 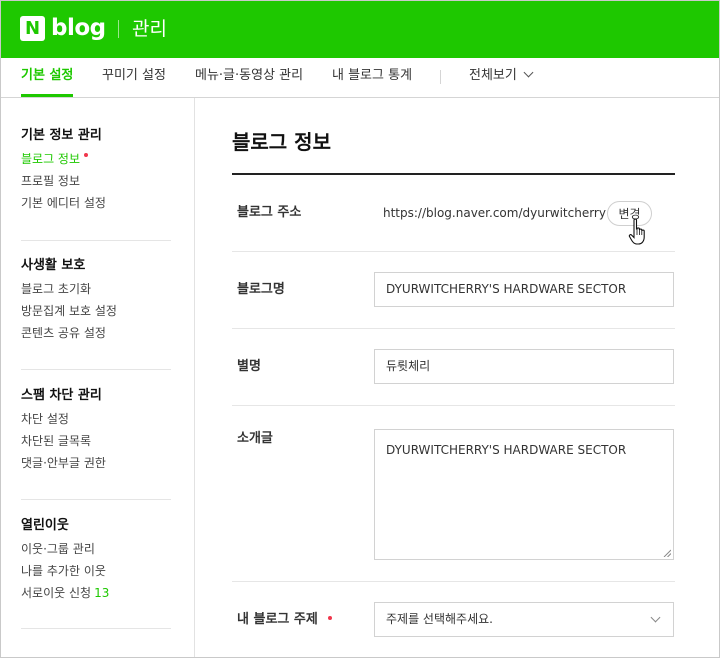 I want to click on blog-logo: blog, so click(x=78, y=28).